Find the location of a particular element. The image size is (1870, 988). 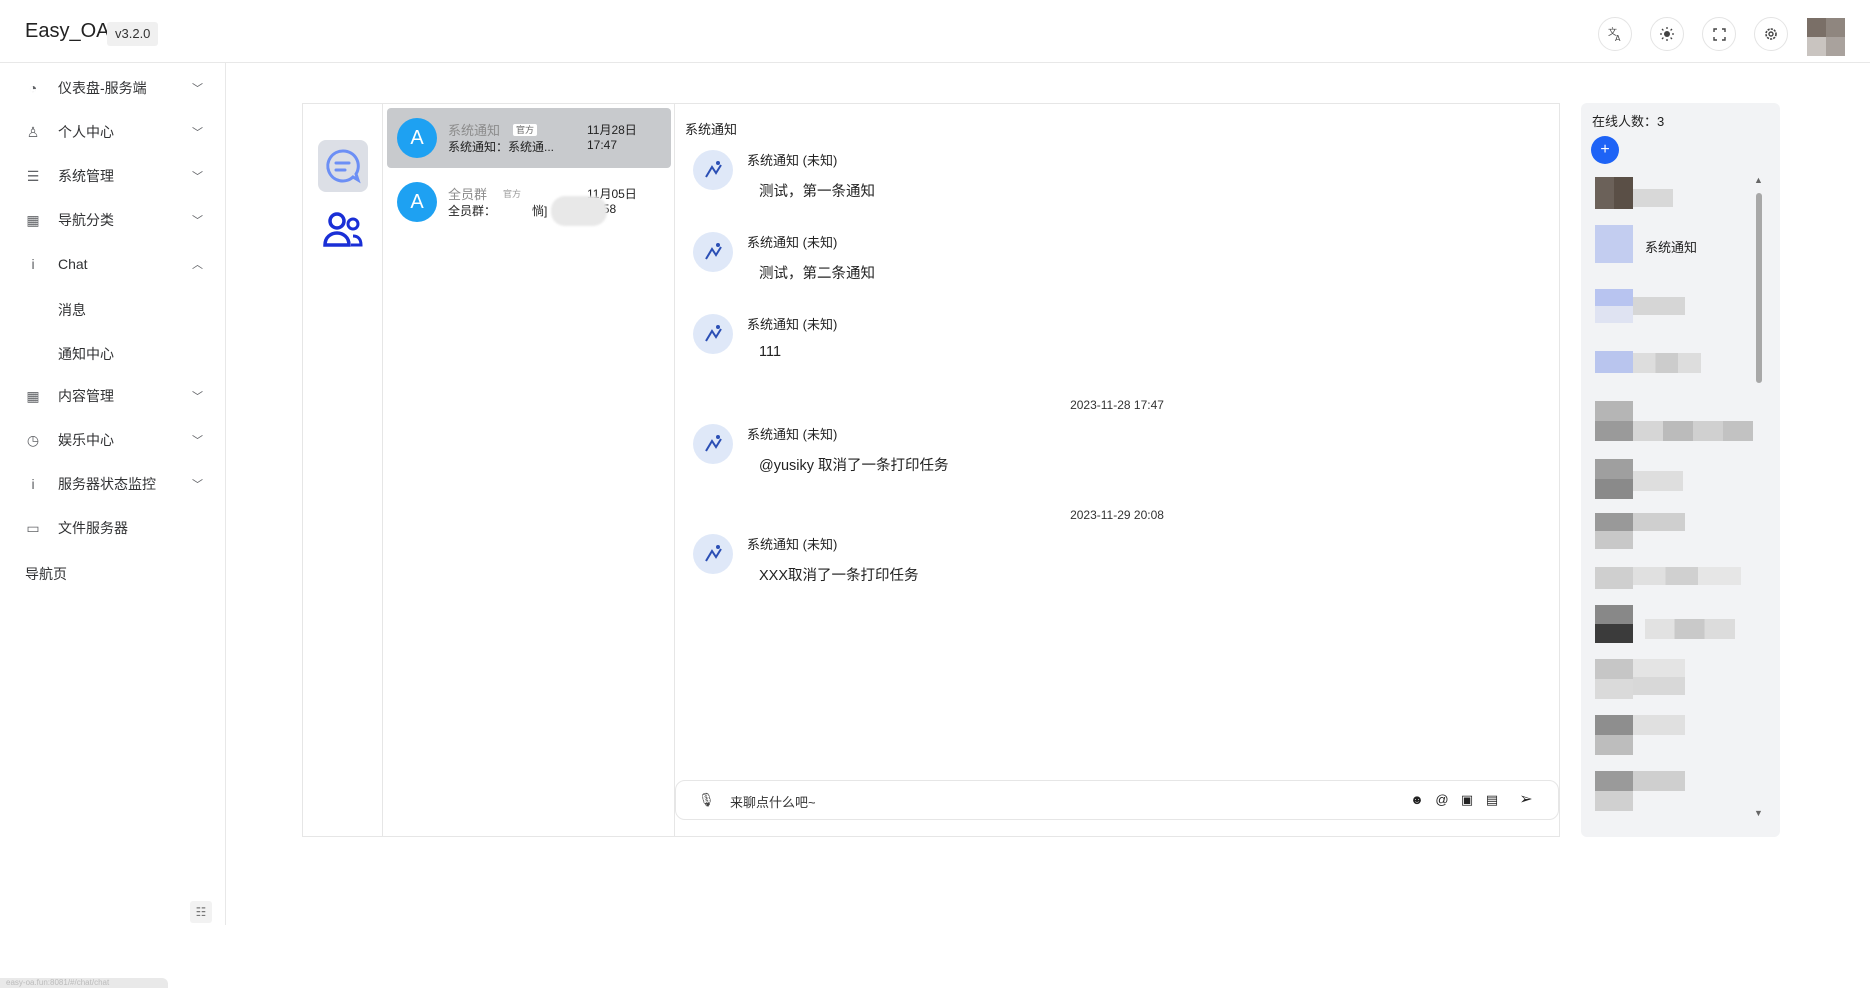

message-text: 测试，第一条通知 is located at coordinates (817, 192).